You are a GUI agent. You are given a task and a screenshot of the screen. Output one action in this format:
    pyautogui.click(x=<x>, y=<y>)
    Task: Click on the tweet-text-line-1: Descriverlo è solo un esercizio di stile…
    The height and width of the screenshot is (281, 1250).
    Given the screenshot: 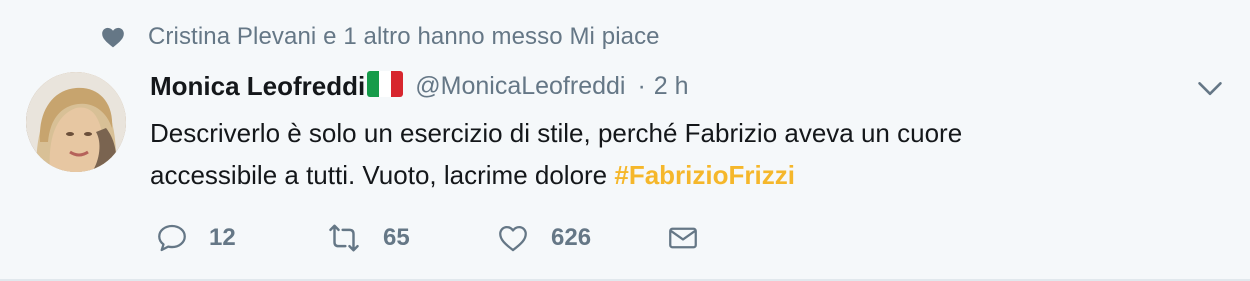 What is the action you would take?
    pyautogui.click(x=556, y=133)
    